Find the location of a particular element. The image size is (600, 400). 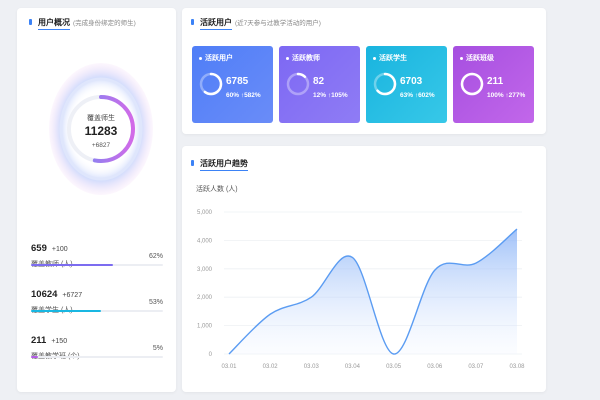

stat-increase: +6727 is located at coordinates (72, 295).